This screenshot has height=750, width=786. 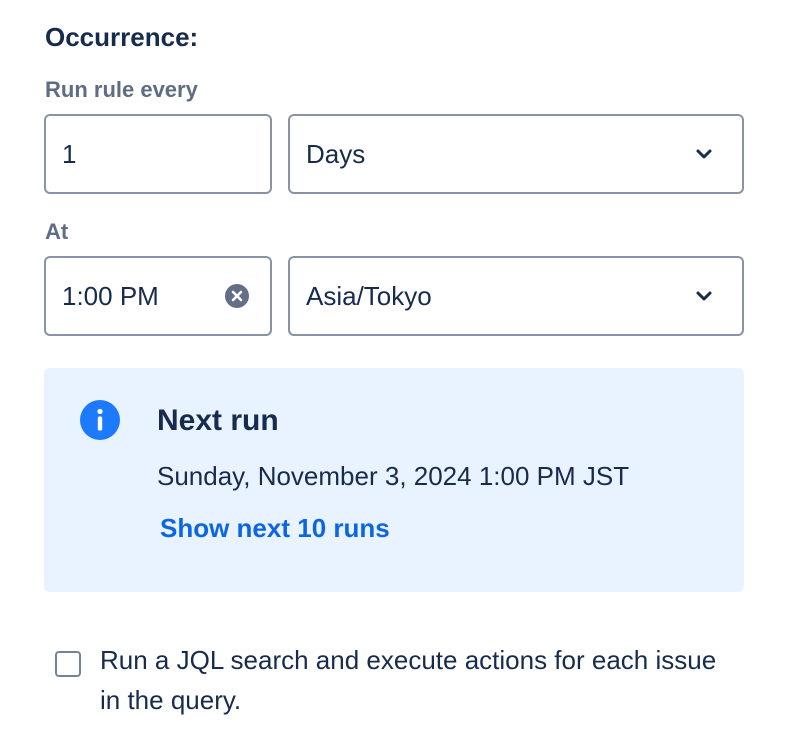 I want to click on interval-number-value: 1, so click(x=158, y=154).